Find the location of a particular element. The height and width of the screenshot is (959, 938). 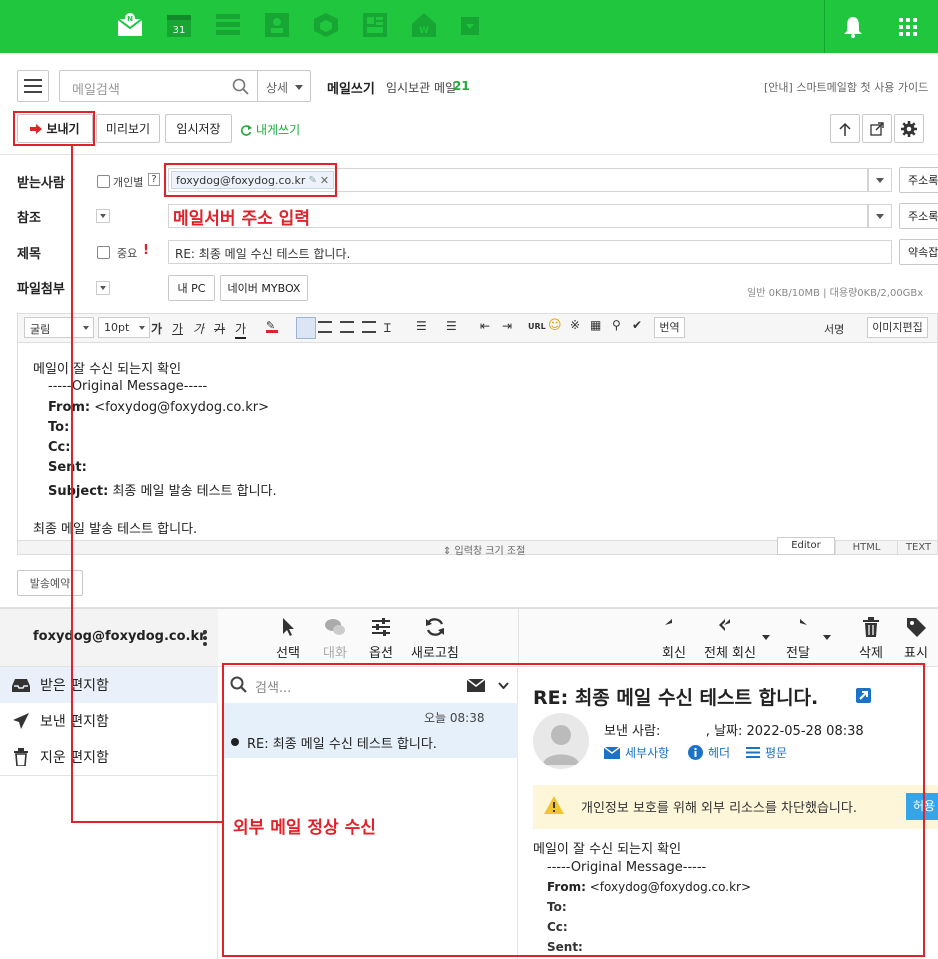

font-family-select: 굴림 is located at coordinates (59, 327).